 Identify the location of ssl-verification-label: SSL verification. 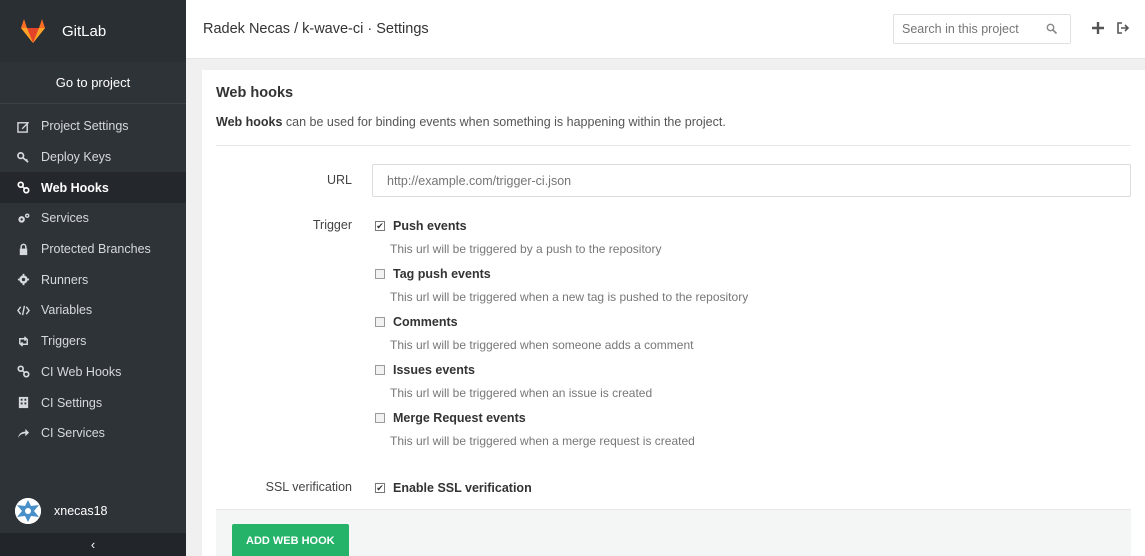
(308, 487).